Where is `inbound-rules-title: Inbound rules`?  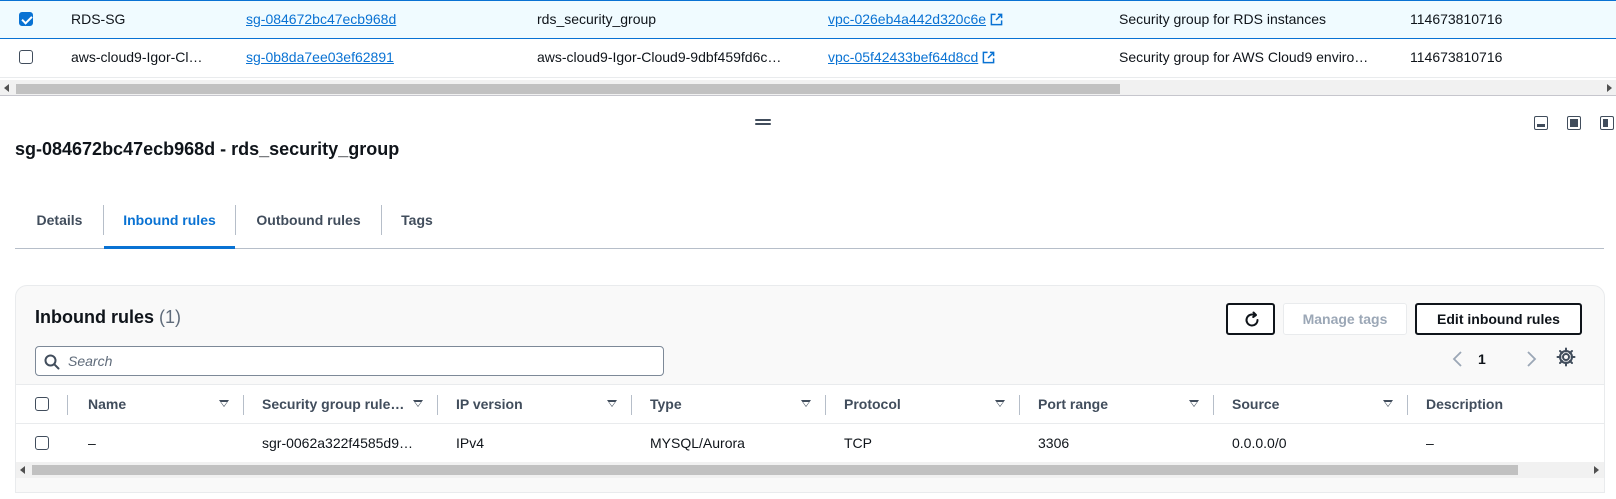 inbound-rules-title: Inbound rules is located at coordinates (94, 317).